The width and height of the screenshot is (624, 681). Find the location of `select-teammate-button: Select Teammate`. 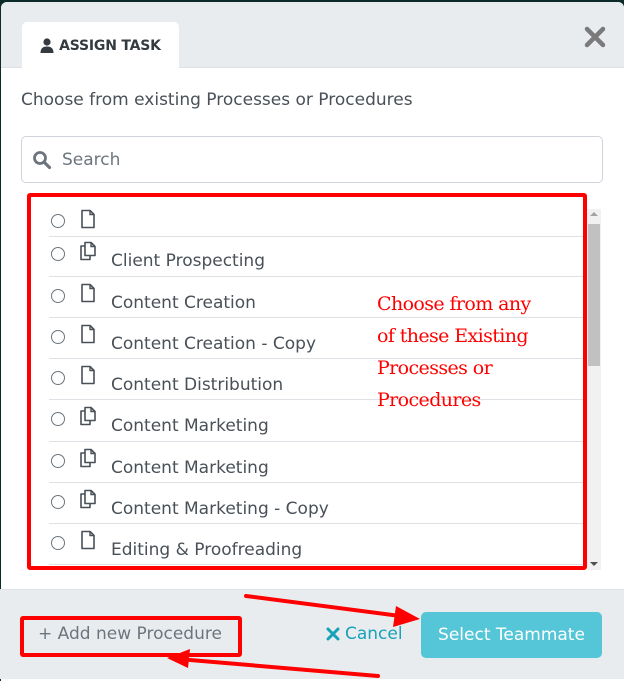

select-teammate-button: Select Teammate is located at coordinates (511, 635).